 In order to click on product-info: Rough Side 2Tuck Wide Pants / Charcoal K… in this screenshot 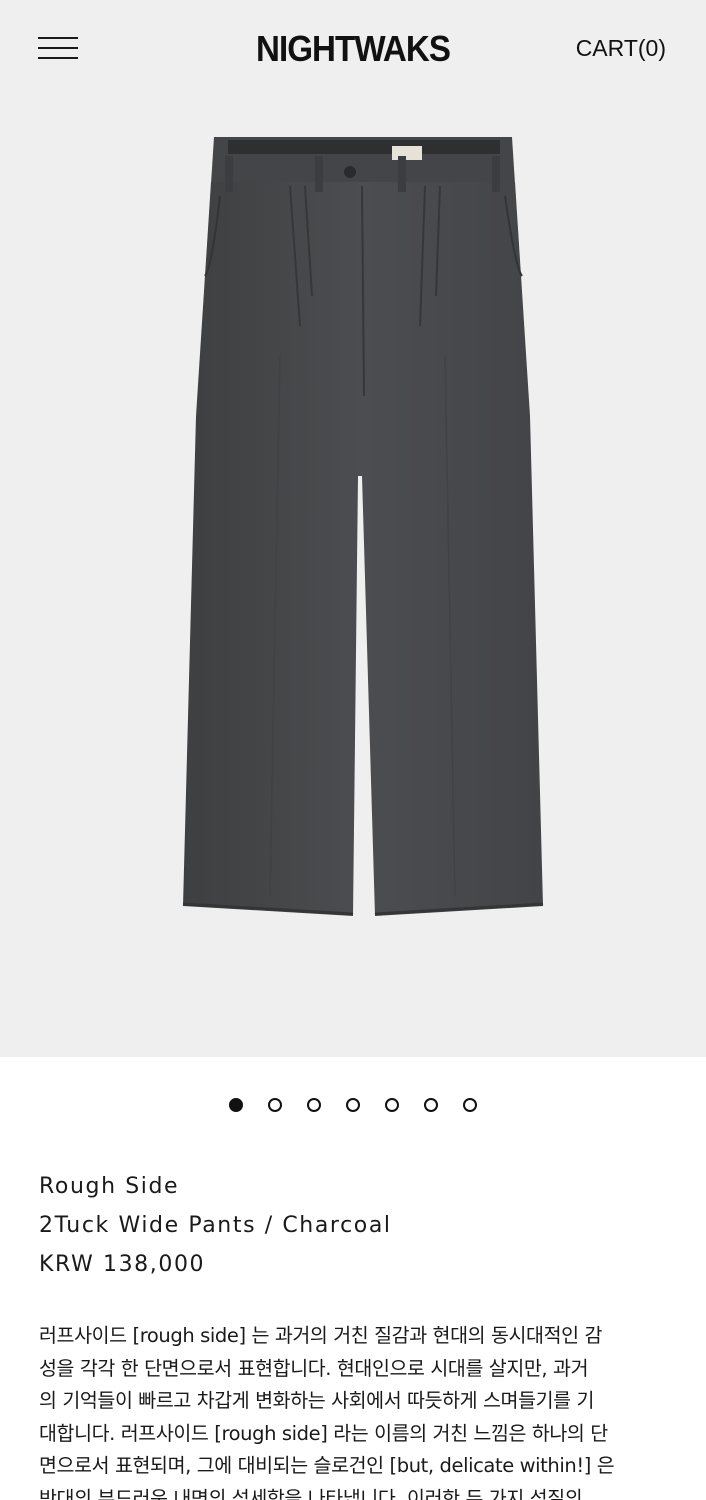, I will do `click(215, 1225)`.